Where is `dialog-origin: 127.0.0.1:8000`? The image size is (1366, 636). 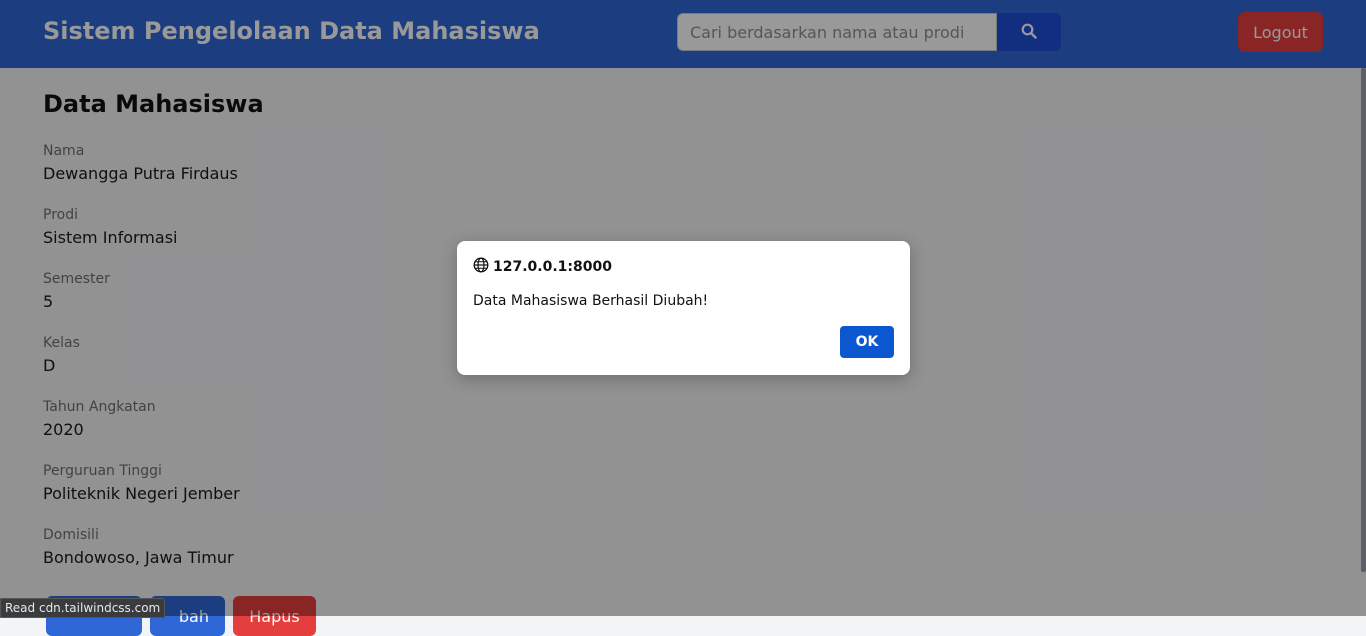 dialog-origin: 127.0.0.1:8000 is located at coordinates (542, 267).